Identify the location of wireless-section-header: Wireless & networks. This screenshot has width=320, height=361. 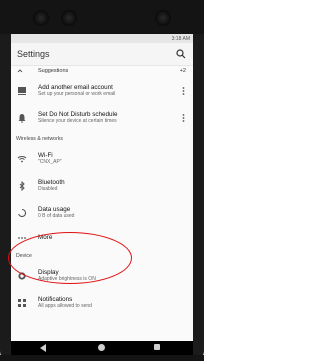
(102, 139).